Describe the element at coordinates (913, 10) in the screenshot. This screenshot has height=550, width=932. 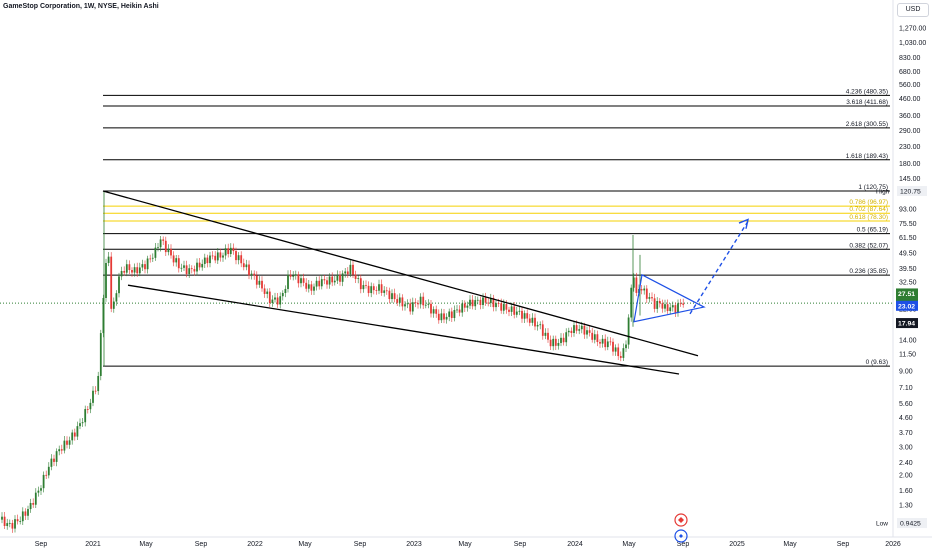
I see `currency-selector: USD` at that location.